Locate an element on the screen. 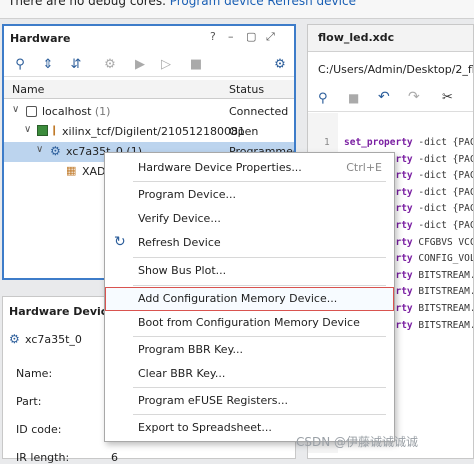  tree-label: xilinx_tcf/Digilent/210512180081 is located at coordinates (153, 131).